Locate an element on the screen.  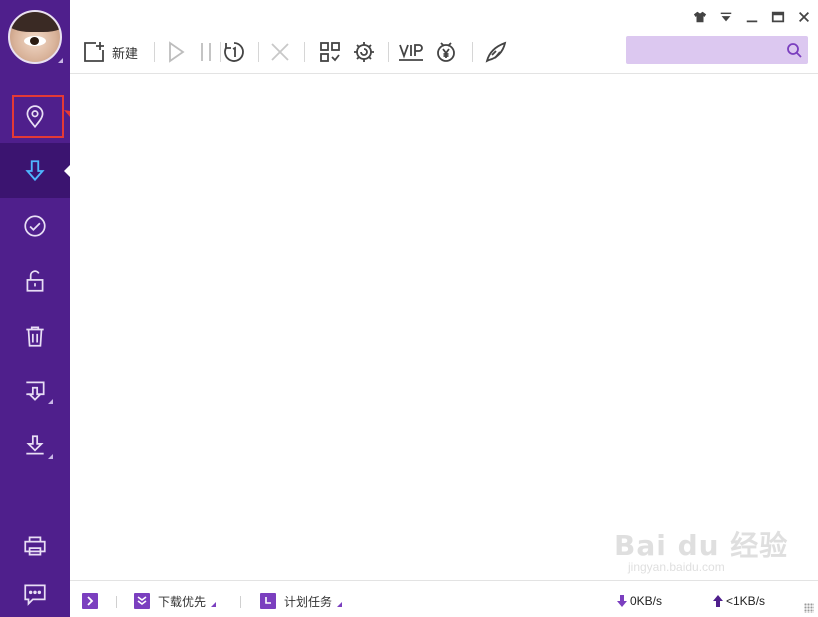
minimize-button is located at coordinates (752, 17).